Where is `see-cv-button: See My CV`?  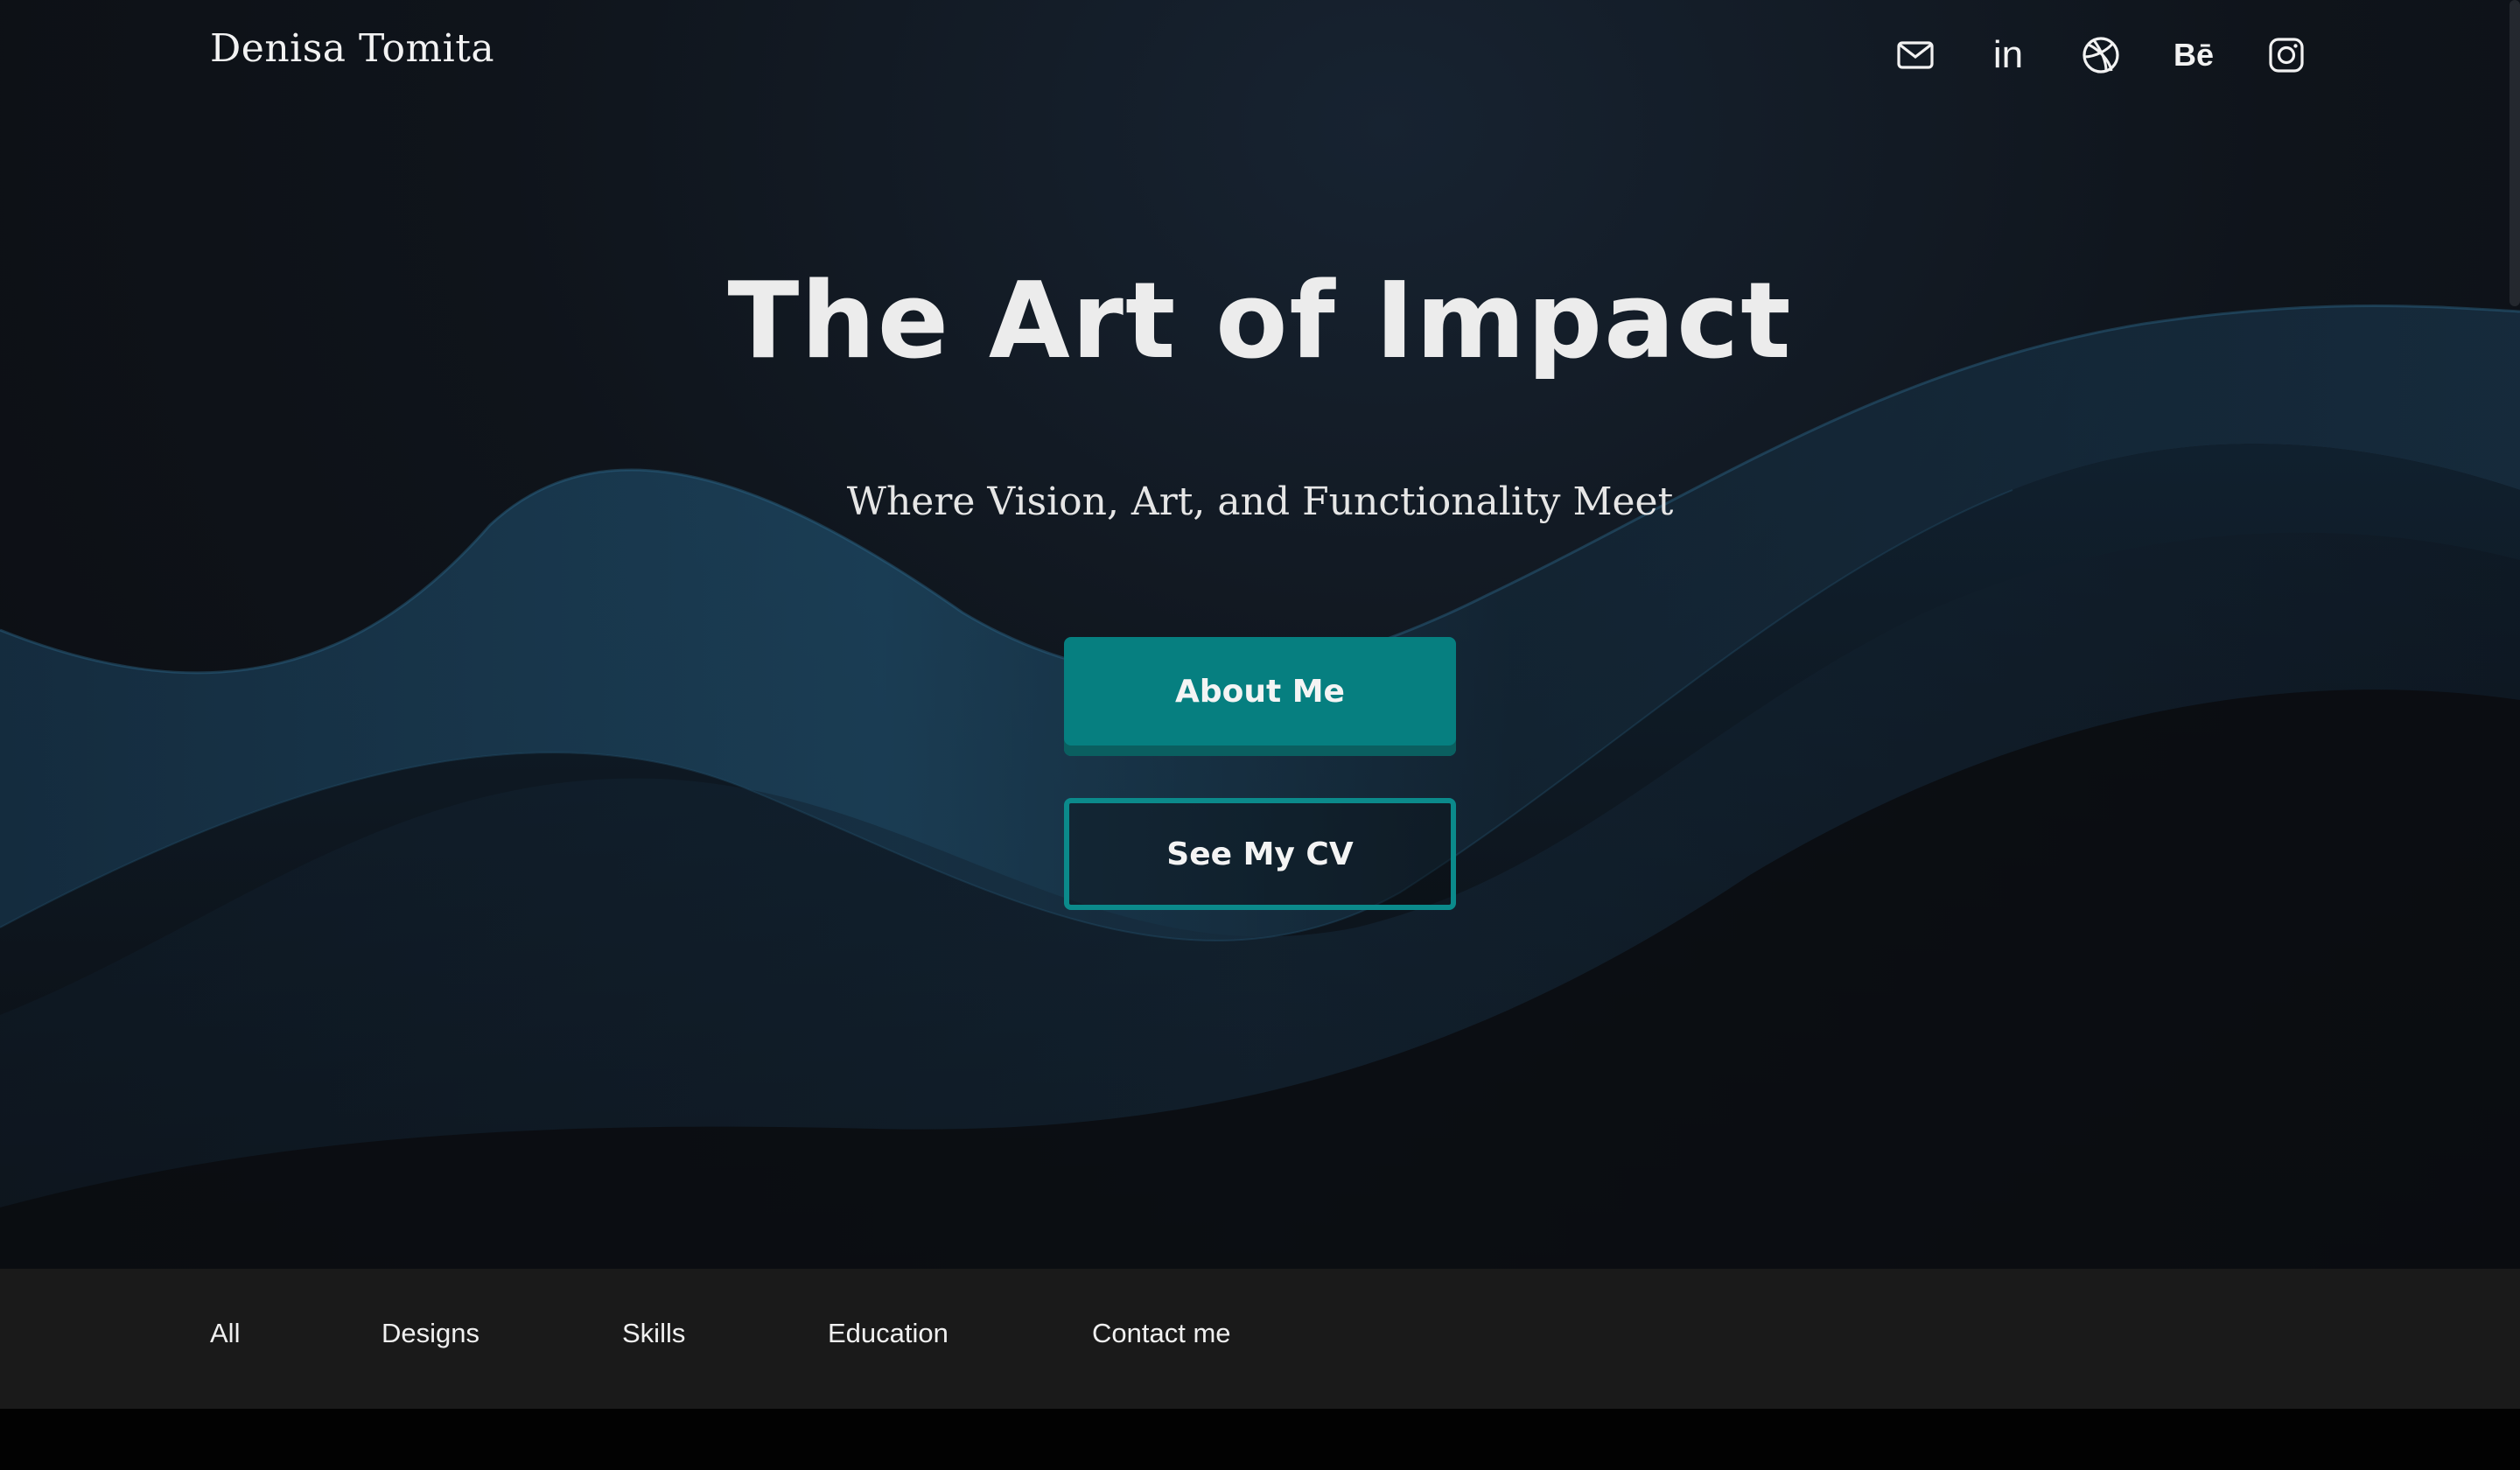 see-cv-button: See My CV is located at coordinates (1260, 854).